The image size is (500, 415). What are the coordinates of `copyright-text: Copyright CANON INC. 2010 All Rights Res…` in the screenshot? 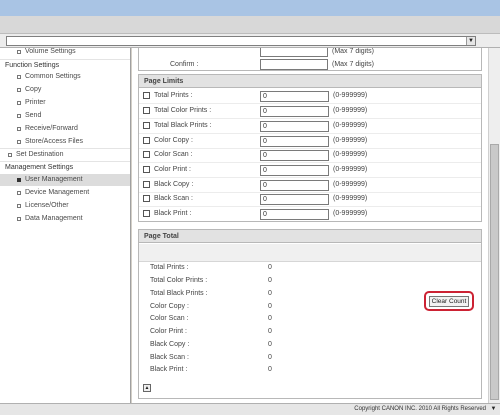 It's located at (420, 409).